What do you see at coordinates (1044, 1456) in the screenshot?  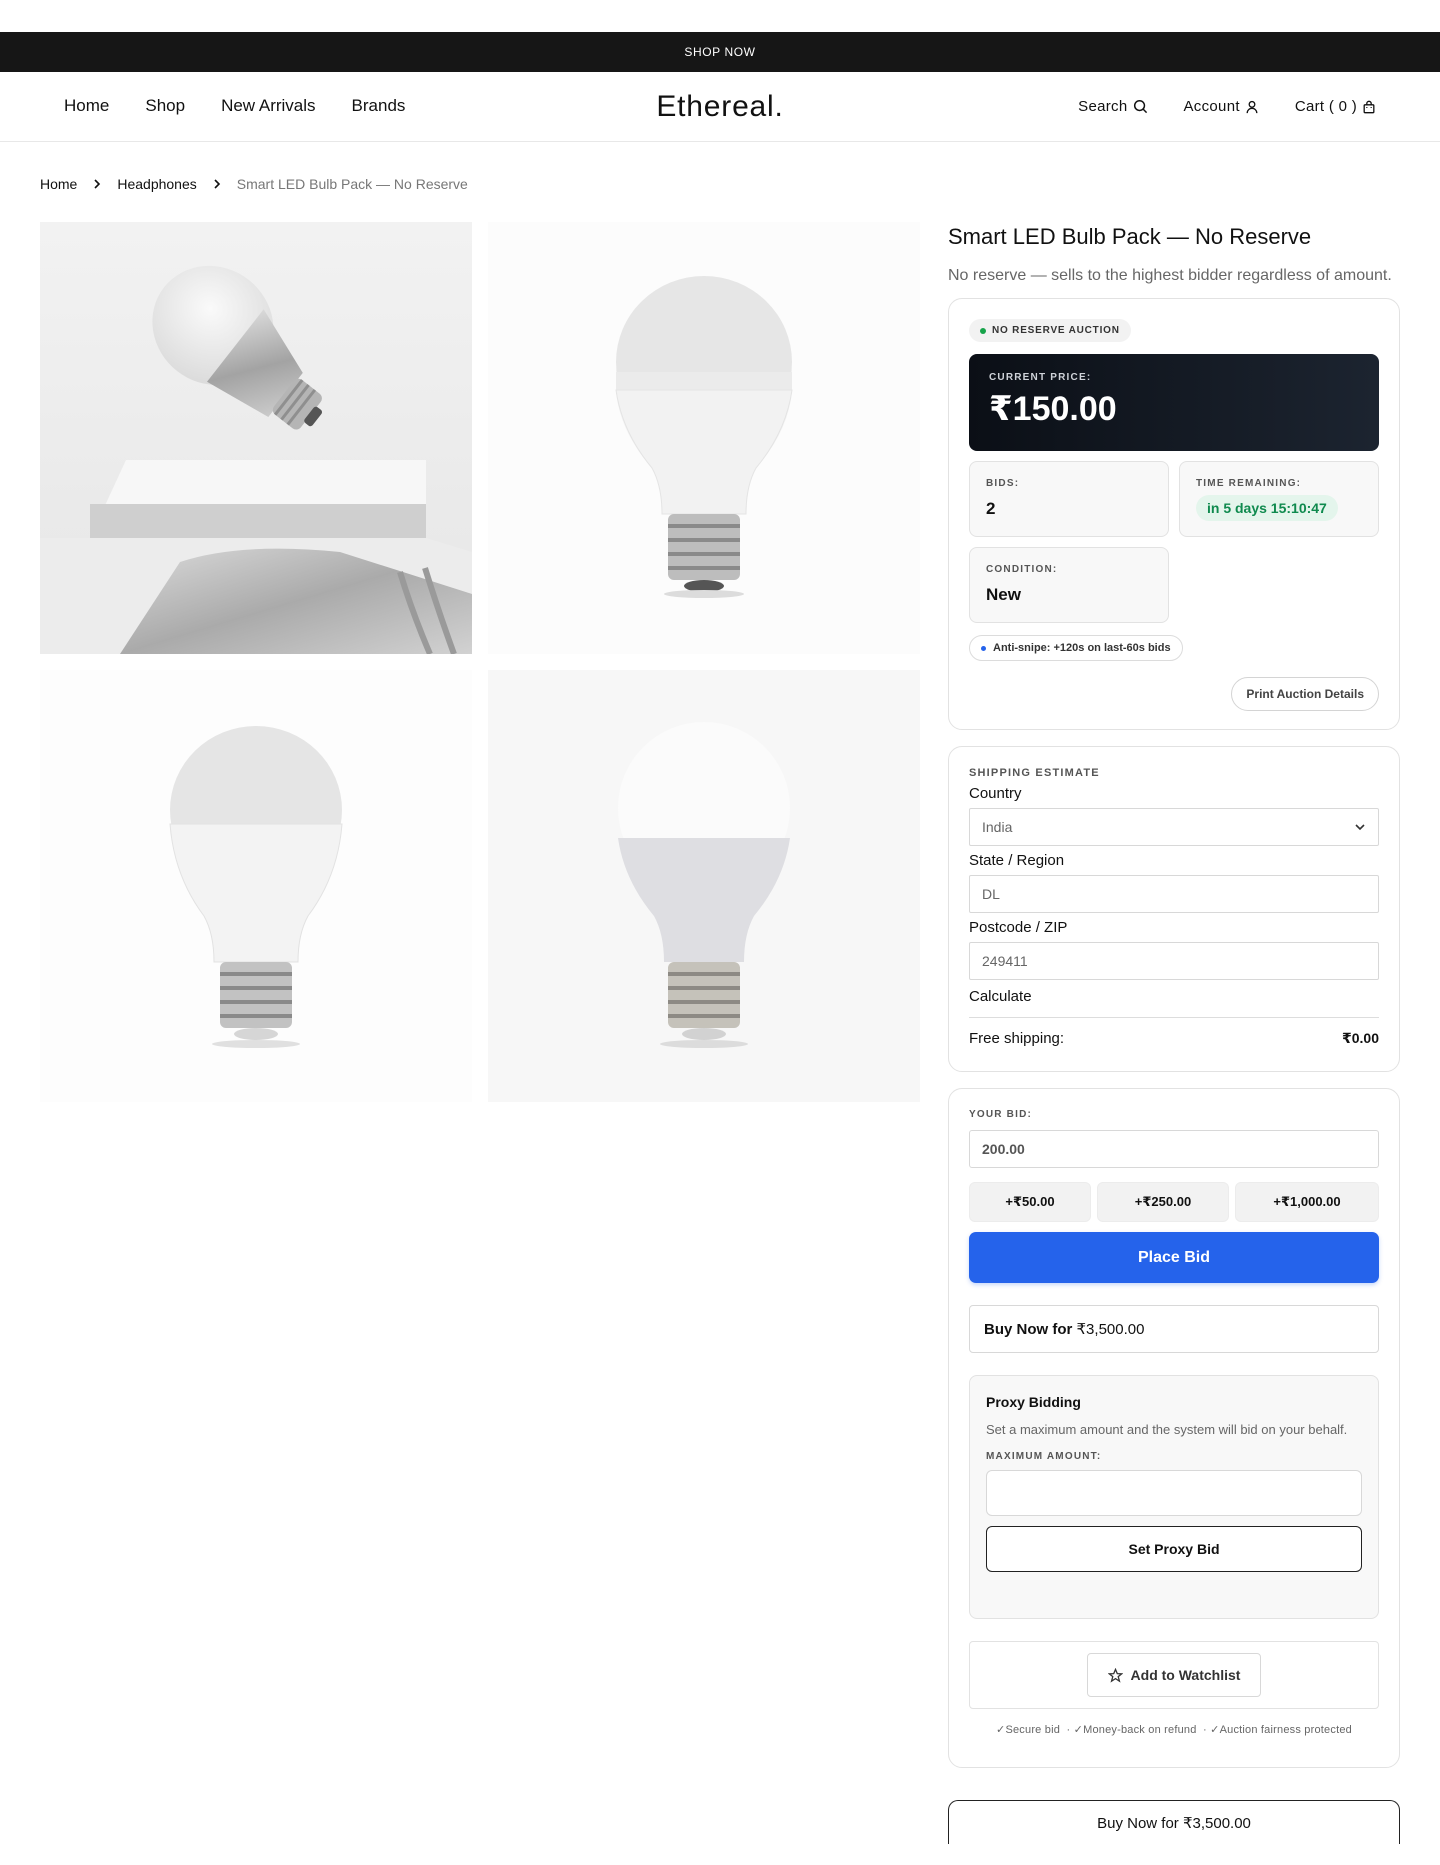 I see `maximum-amount-label: MAXIMUM AMOUNT:` at bounding box center [1044, 1456].